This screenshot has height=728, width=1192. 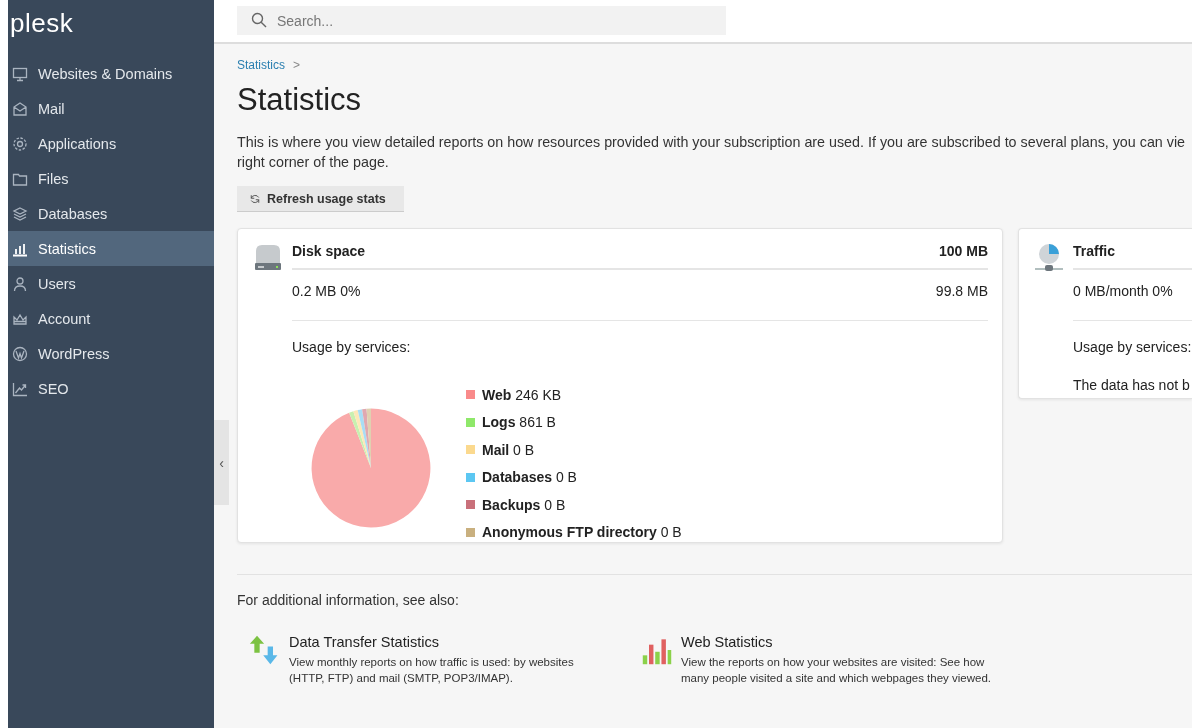 I want to click on sidebar-item: Users, so click(x=111, y=283).